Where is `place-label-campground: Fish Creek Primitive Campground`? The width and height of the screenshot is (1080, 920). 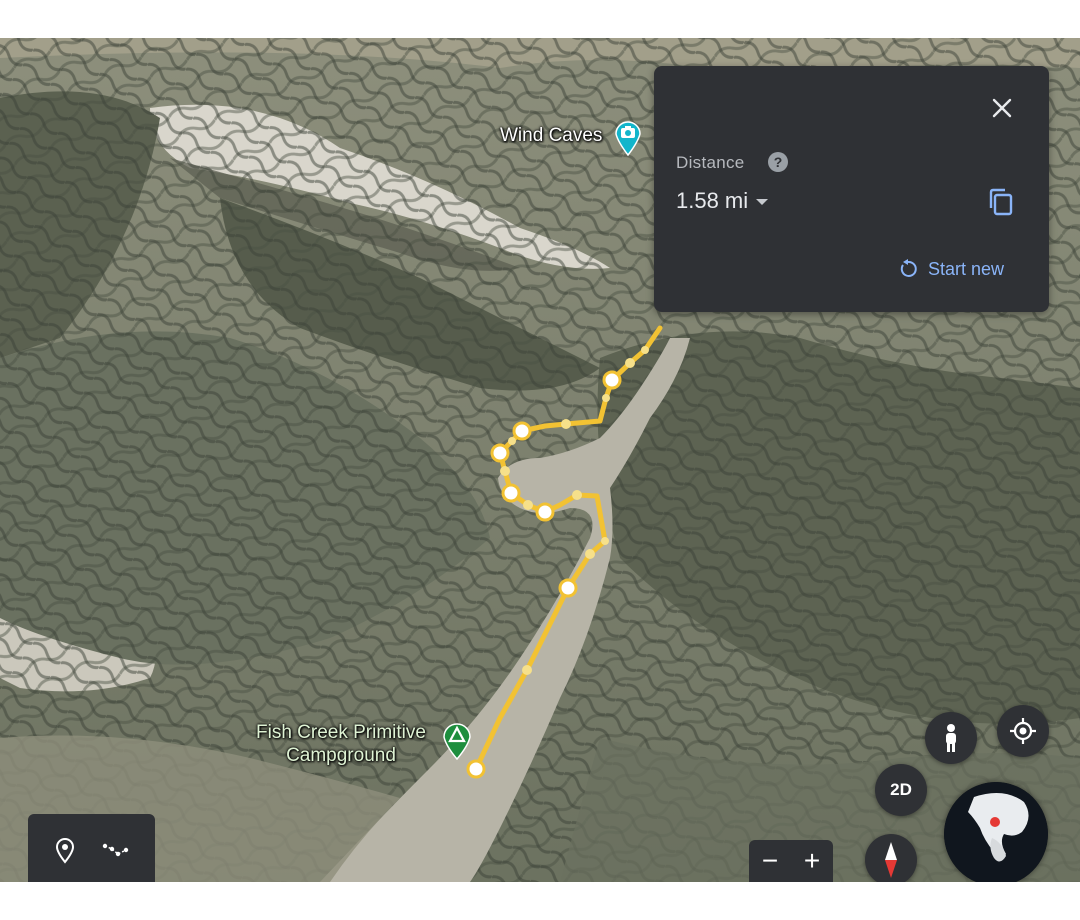 place-label-campground: Fish Creek Primitive Campground is located at coordinates (341, 744).